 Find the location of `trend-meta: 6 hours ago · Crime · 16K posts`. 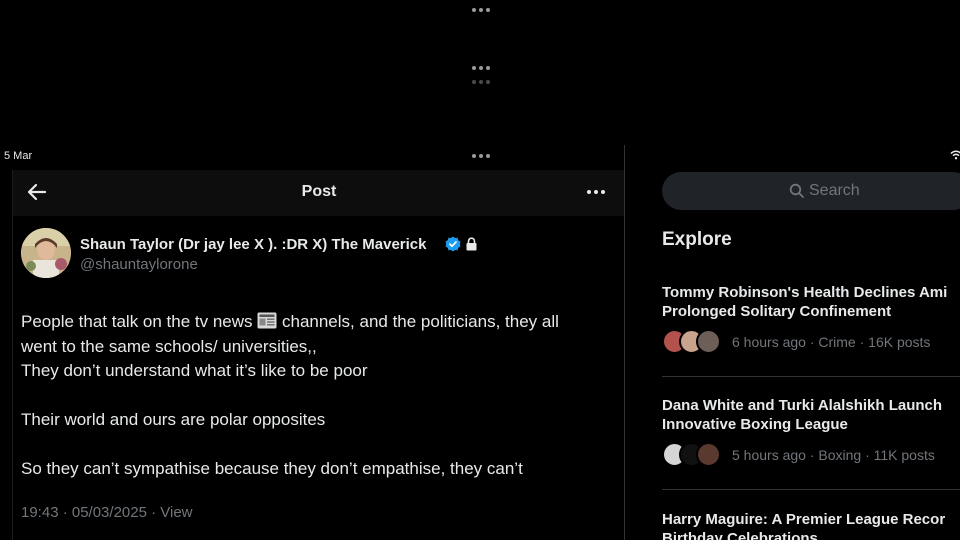

trend-meta: 6 hours ago · Crime · 16K posts is located at coordinates (831, 342).